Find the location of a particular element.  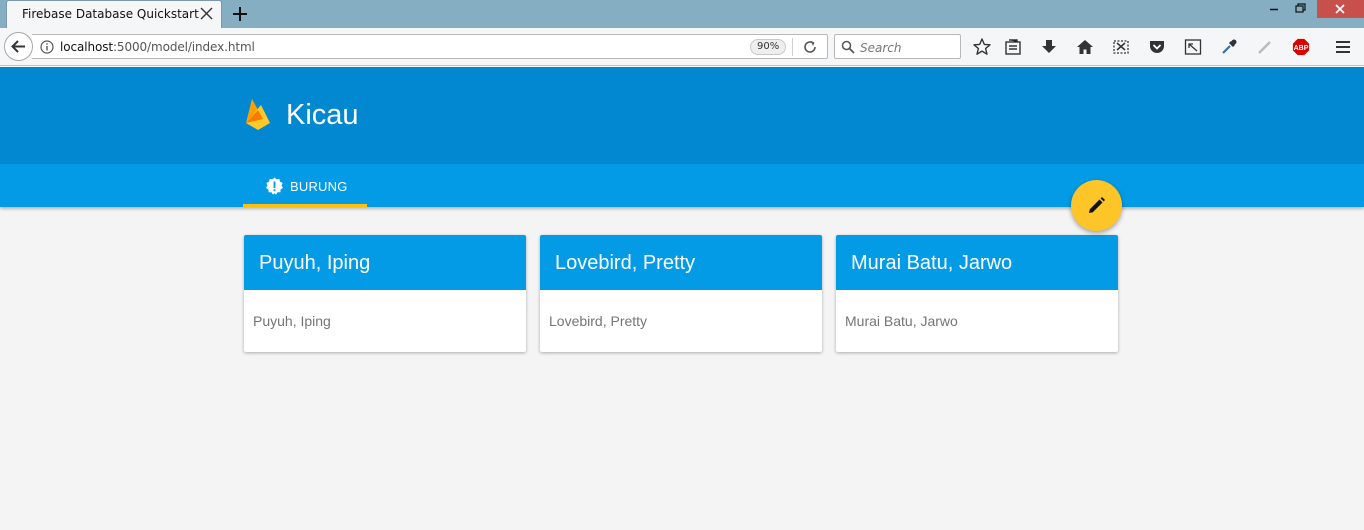

url-text: localhost:5000/model/index.html is located at coordinates (157, 47).